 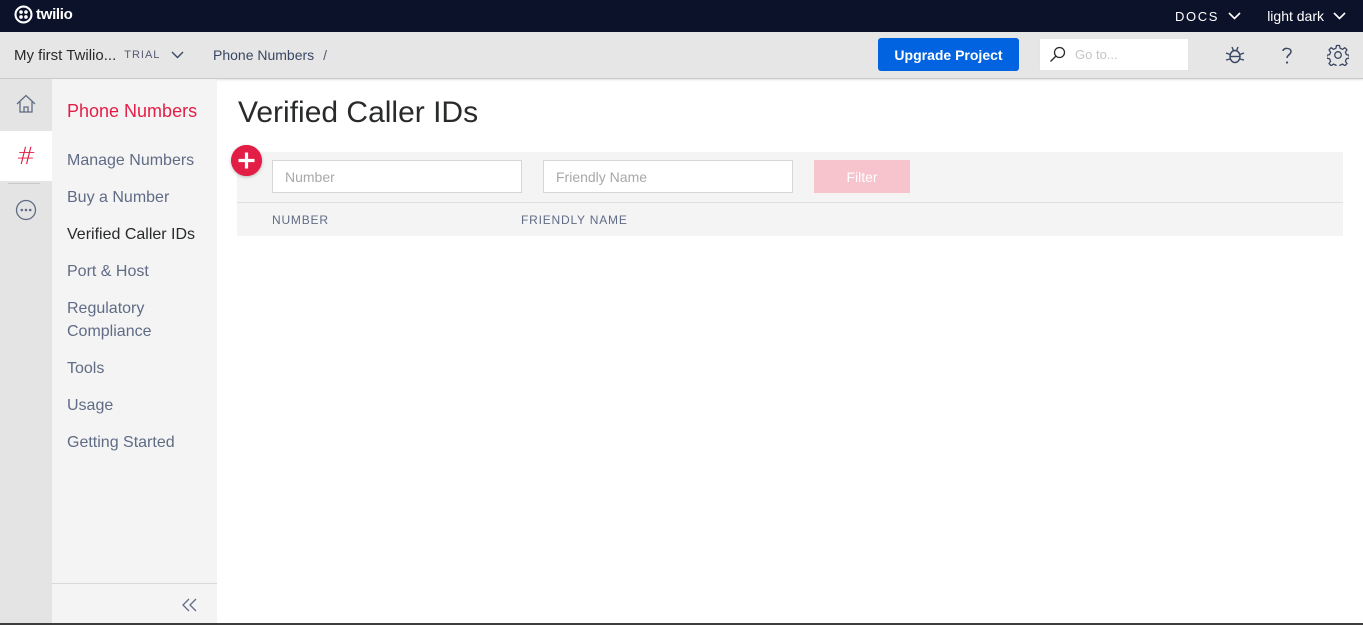 I want to click on more-icon, so click(x=26, y=210).